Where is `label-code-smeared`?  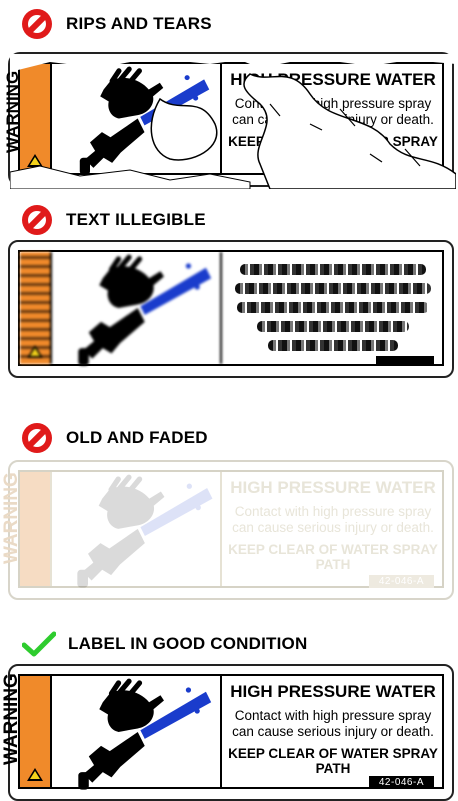
label-code-smeared is located at coordinates (405, 361).